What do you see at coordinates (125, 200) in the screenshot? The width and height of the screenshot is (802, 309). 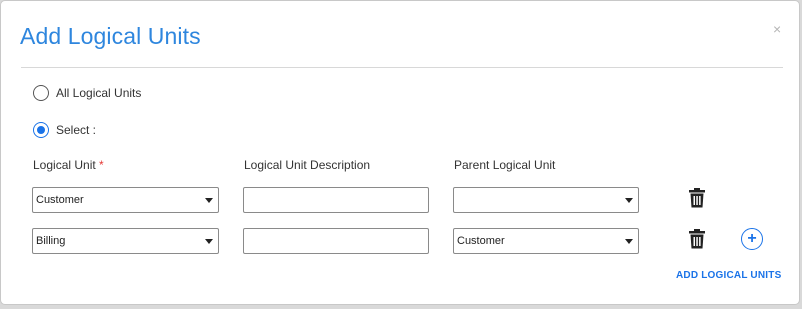 I see `logical-unit-select-row-1: Customer` at bounding box center [125, 200].